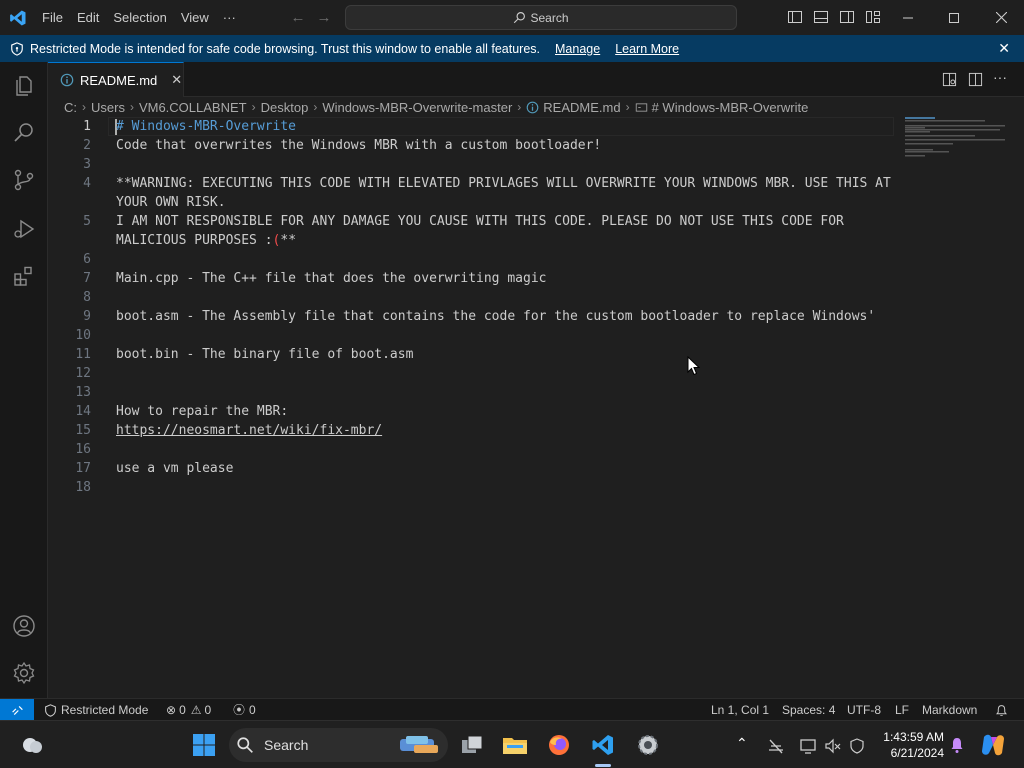 This screenshot has height=768, width=1024. What do you see at coordinates (265, 354) in the screenshot?
I see `line-text: boot.bin - The binary file of boot.asm` at bounding box center [265, 354].